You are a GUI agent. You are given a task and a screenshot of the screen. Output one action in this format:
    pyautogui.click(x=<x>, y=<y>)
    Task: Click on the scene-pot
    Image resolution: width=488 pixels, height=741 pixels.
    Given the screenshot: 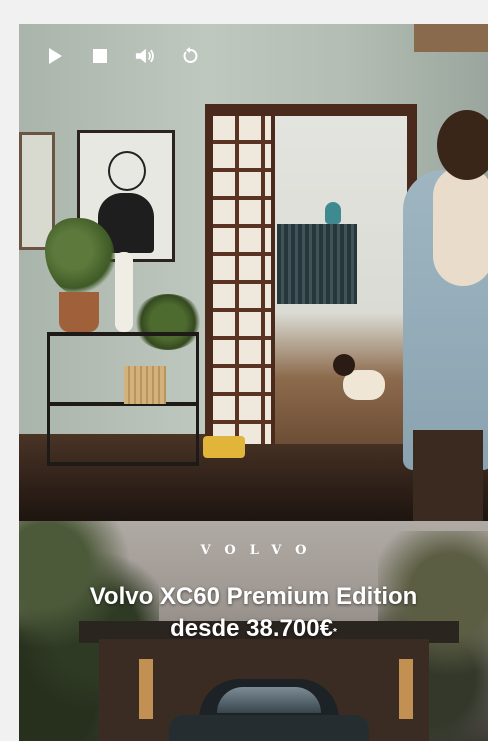 What is the action you would take?
    pyautogui.click(x=79, y=312)
    